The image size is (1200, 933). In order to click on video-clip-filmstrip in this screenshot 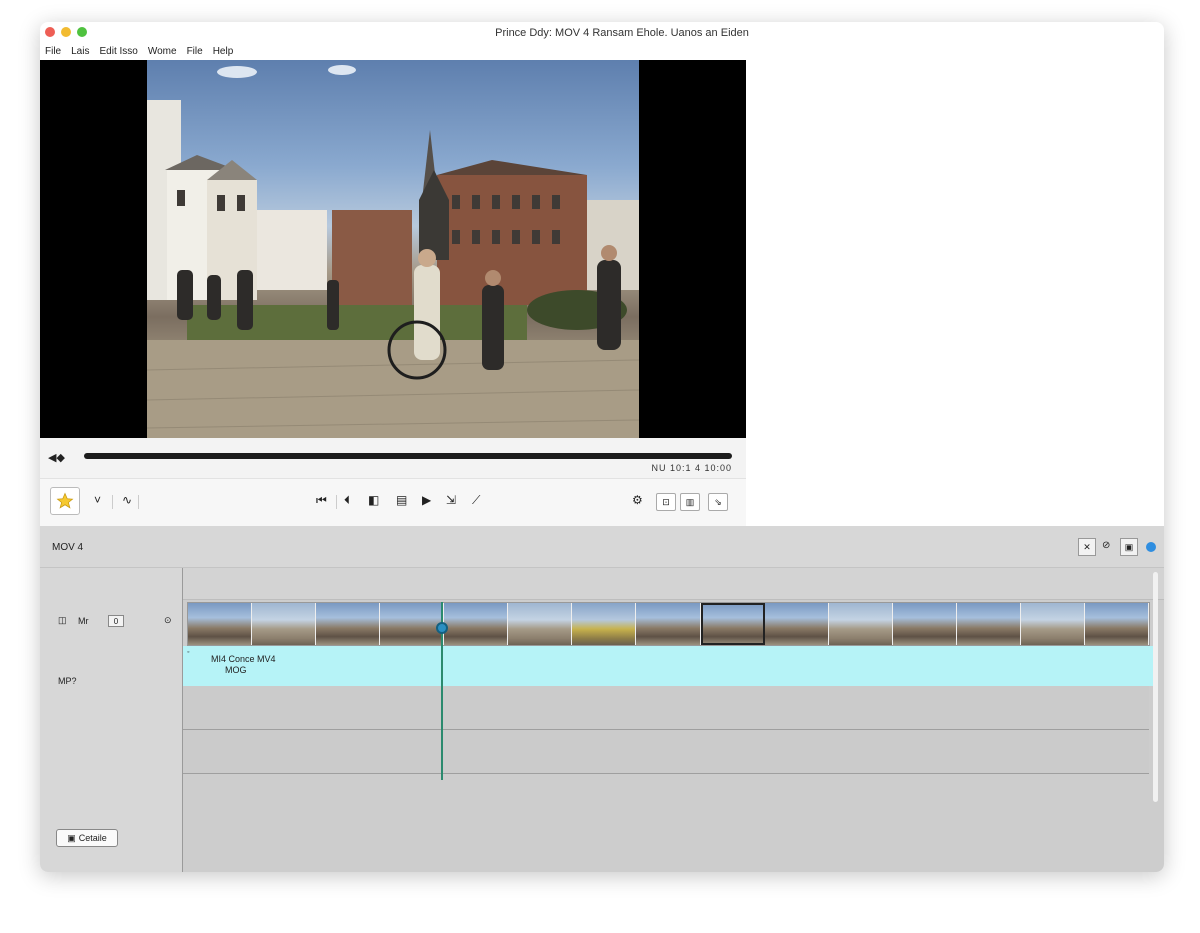, I will do `click(668, 624)`.